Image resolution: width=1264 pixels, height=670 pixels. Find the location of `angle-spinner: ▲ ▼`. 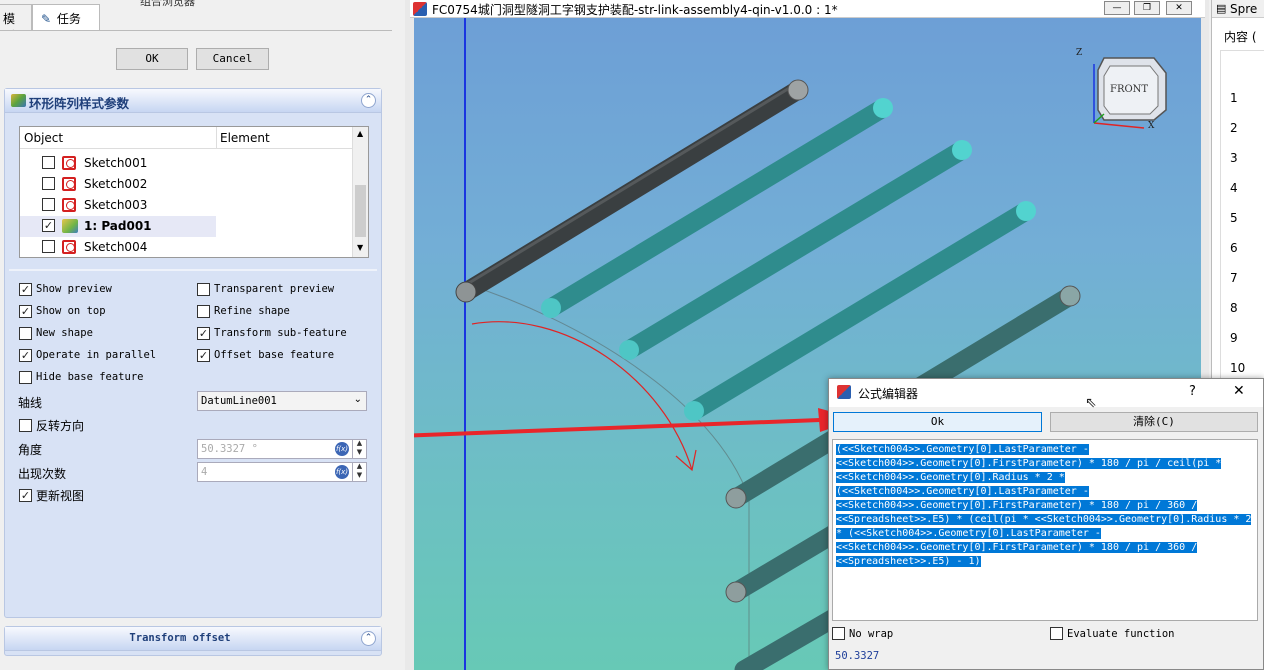

angle-spinner: ▲ ▼ is located at coordinates (359, 449).